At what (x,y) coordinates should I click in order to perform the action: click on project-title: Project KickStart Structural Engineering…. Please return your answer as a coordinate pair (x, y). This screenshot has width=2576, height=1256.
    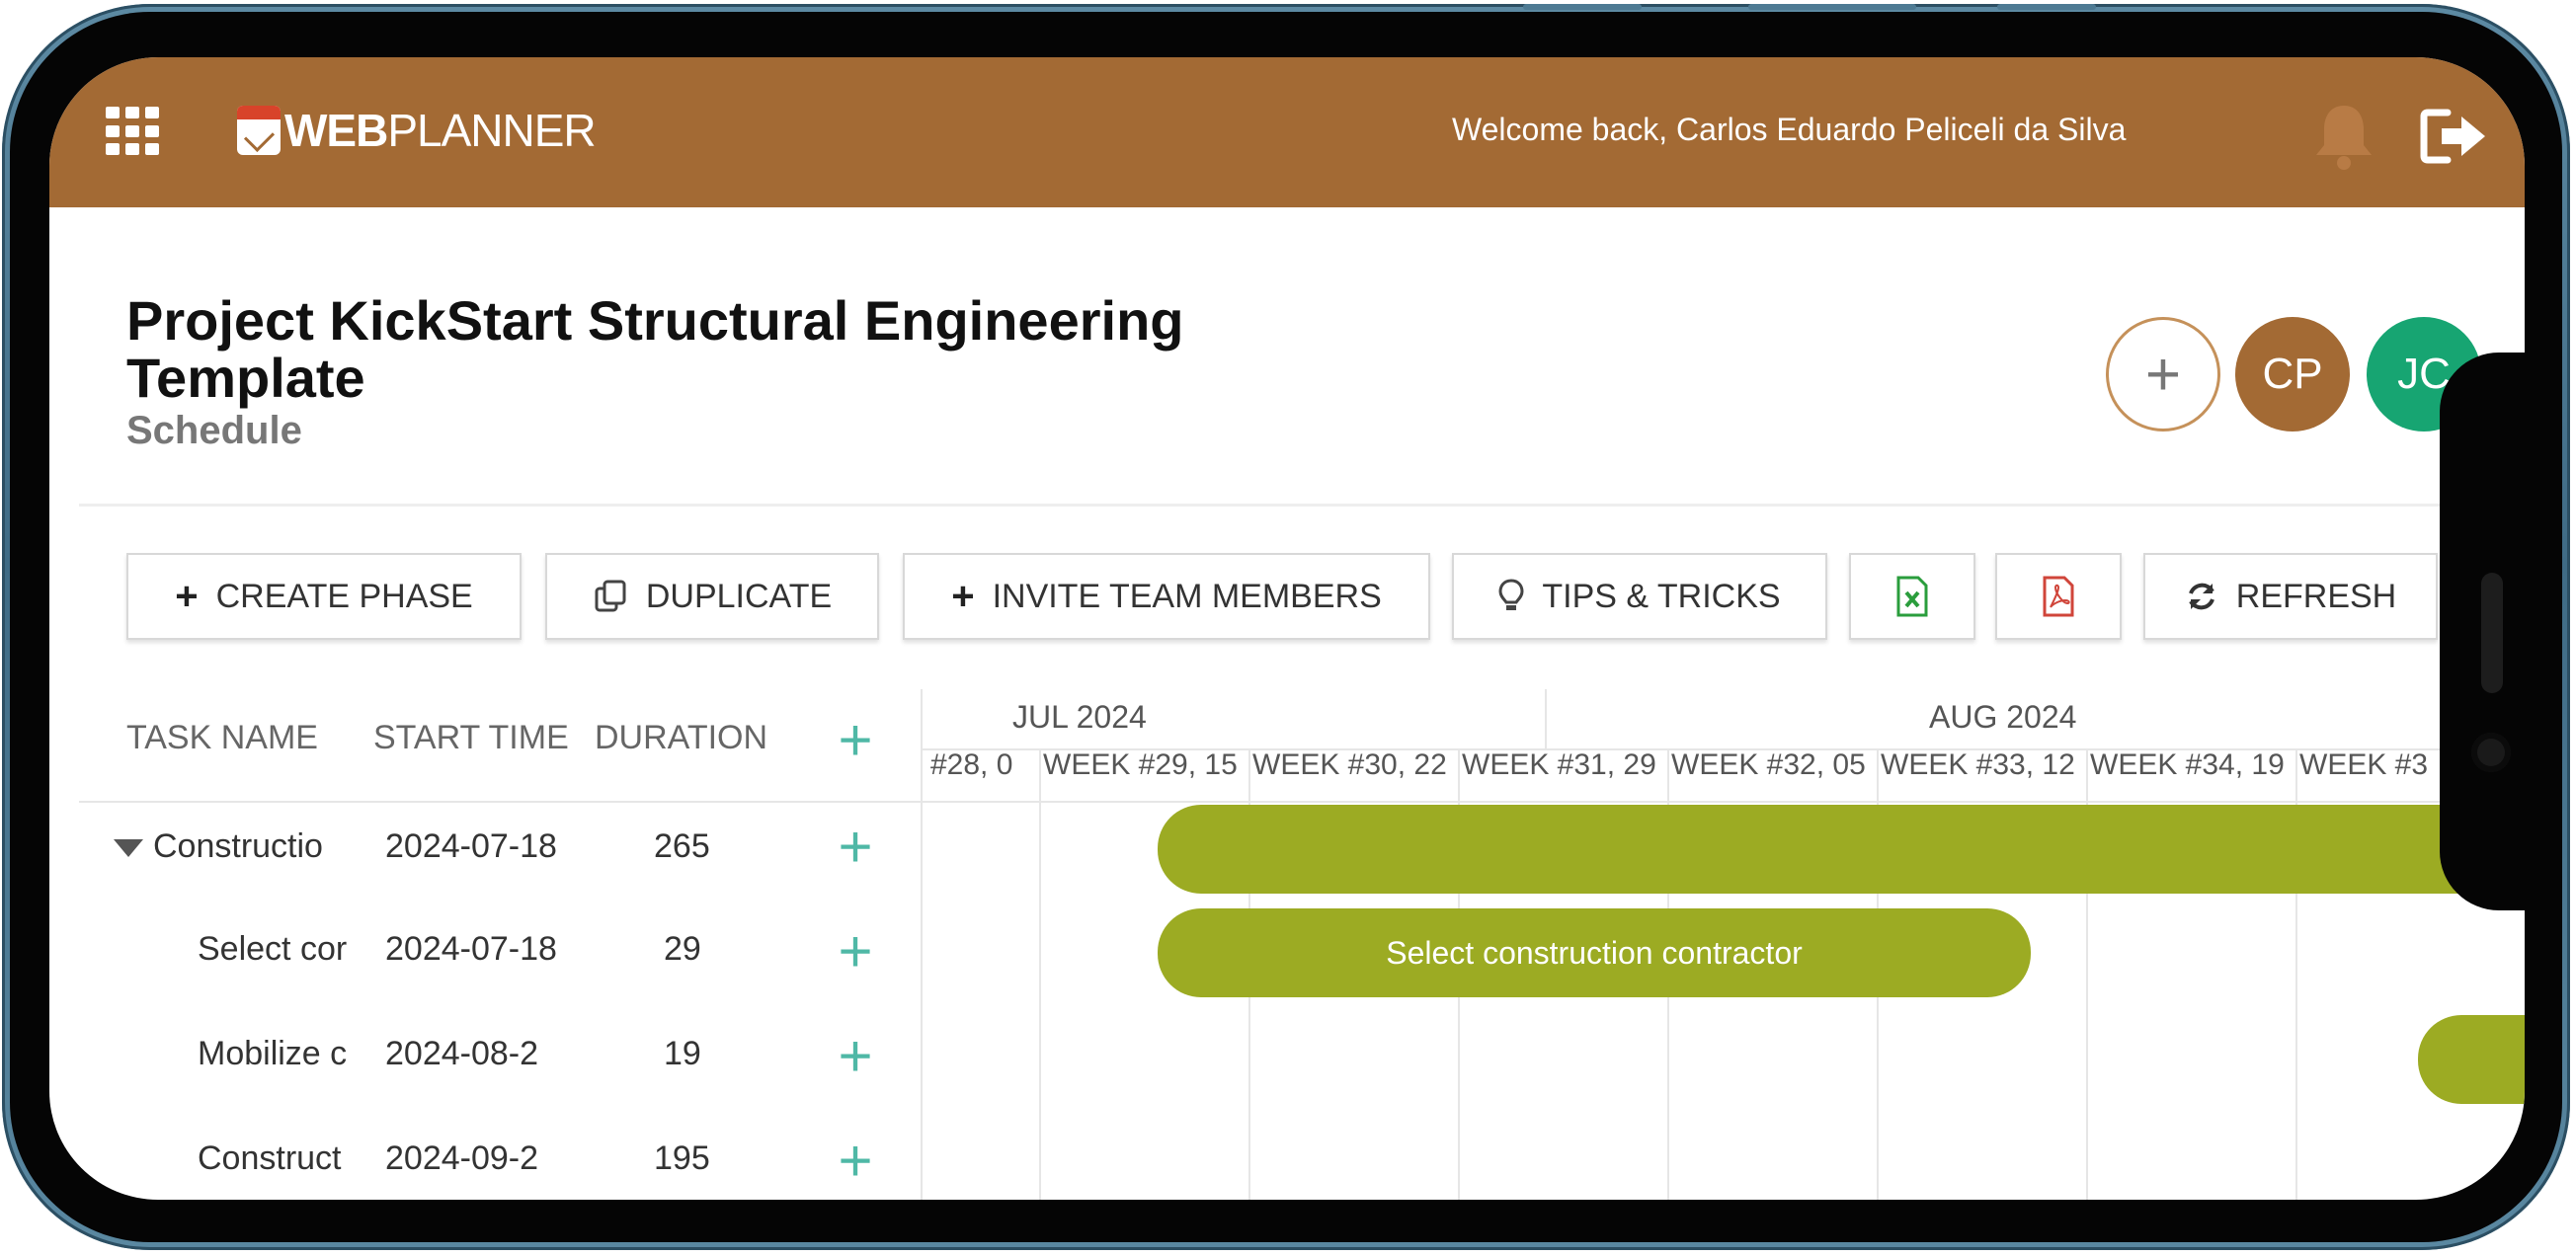
    Looking at the image, I should click on (655, 349).